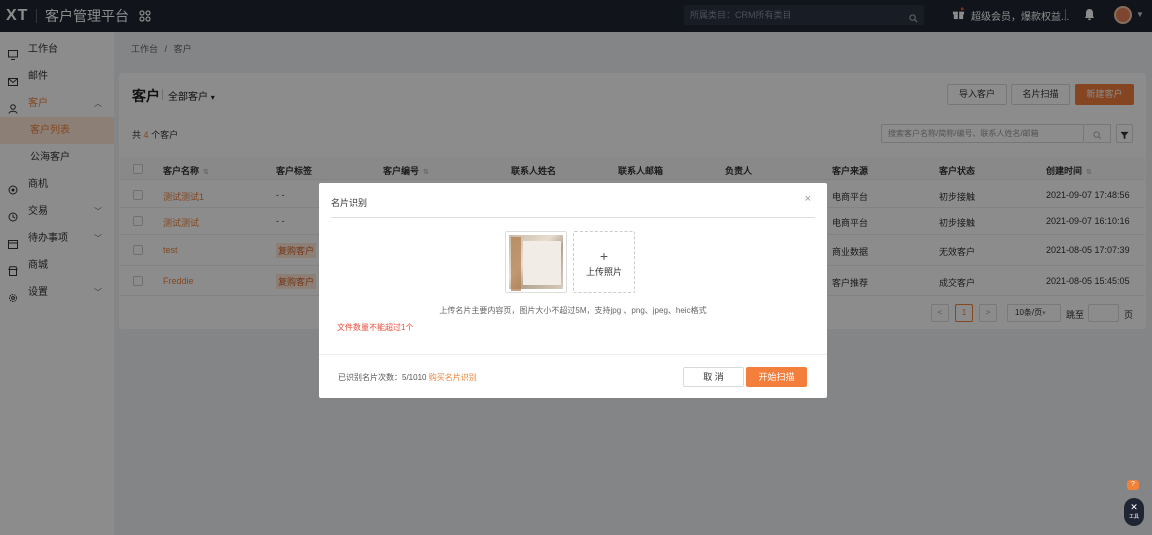 The width and height of the screenshot is (1152, 535). I want to click on card-photo-edge, so click(516, 264).